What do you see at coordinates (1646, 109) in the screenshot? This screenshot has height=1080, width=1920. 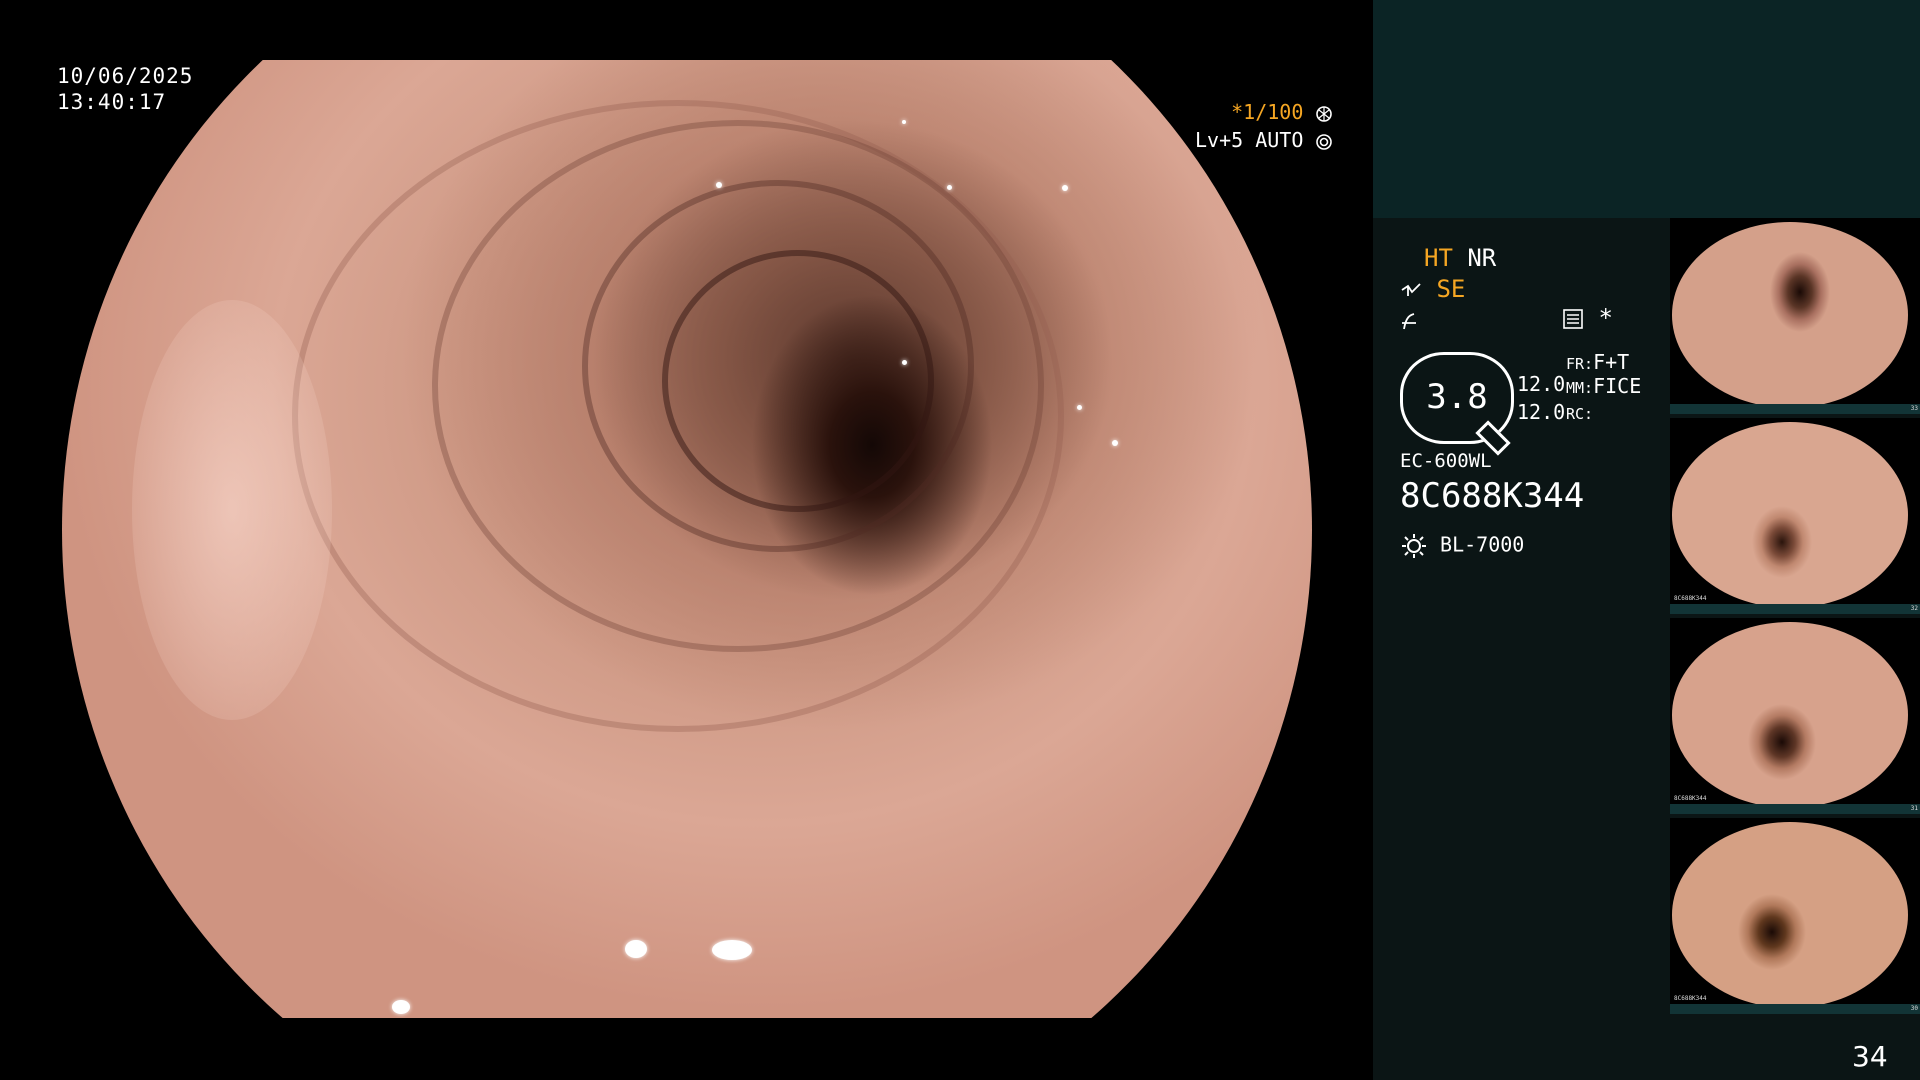 I see `side-panel-header` at bounding box center [1646, 109].